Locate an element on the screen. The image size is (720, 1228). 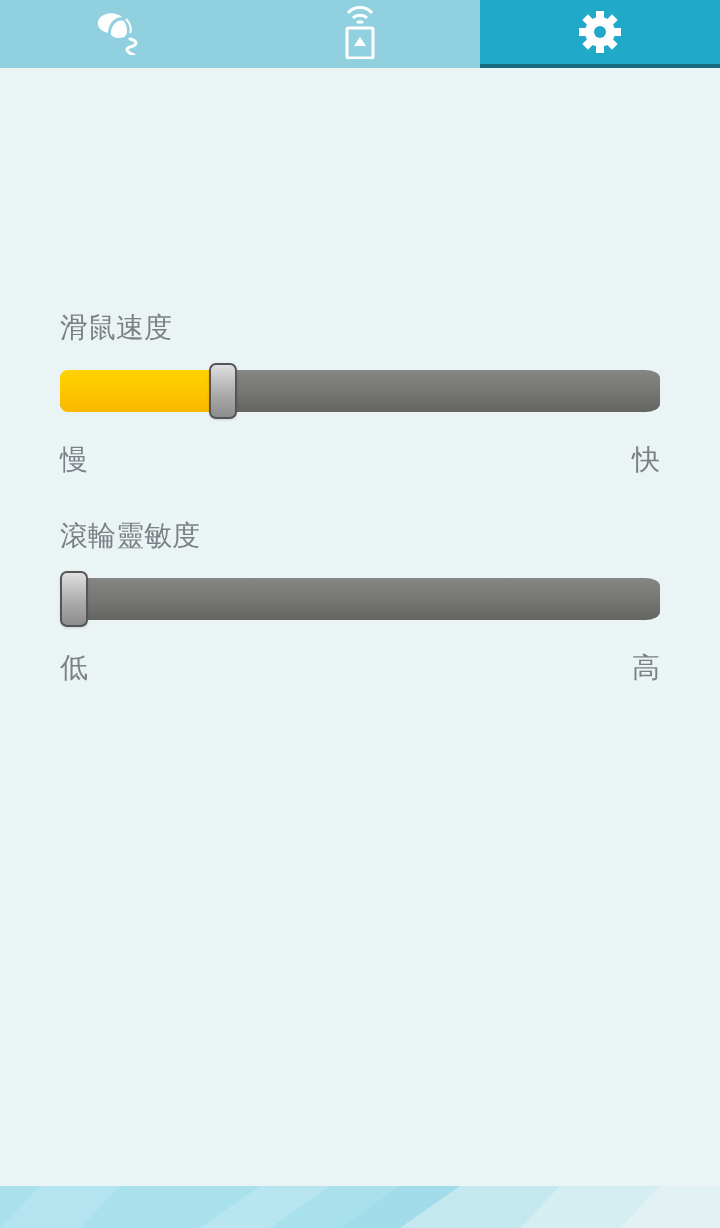
tab is located at coordinates (600, 34).